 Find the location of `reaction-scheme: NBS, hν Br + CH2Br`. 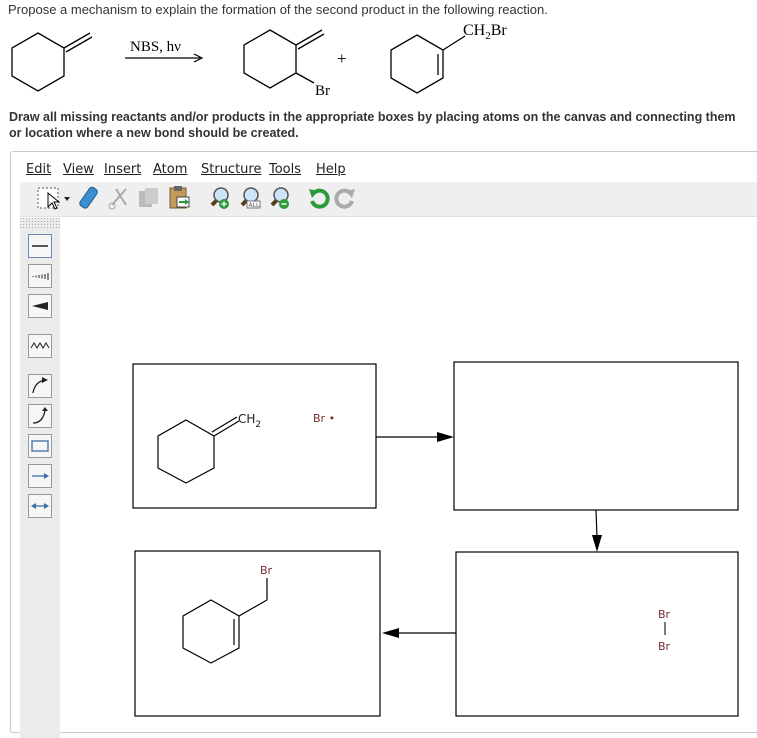

reaction-scheme: NBS, hν Br + CH2Br is located at coordinates (259, 60).